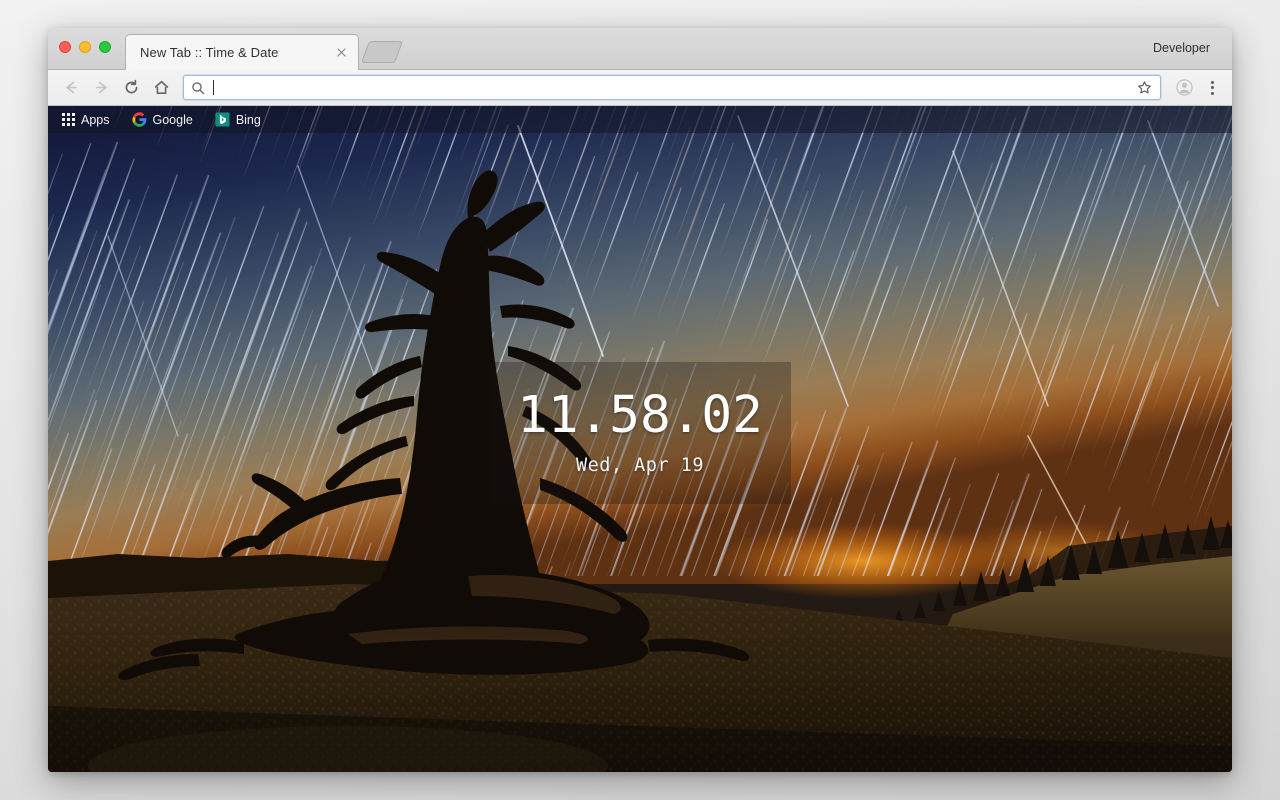  Describe the element at coordinates (640, 49) in the screenshot. I see `tab-strip: New Tab :: Time & Date Developer` at that location.